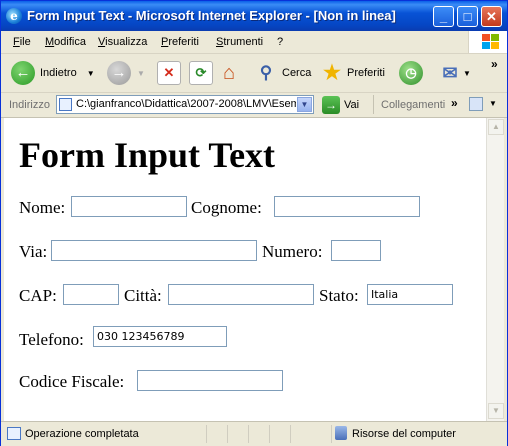 The width and height of the screenshot is (508, 446). I want to click on back-button: ← Indietro ▼, so click(53, 73).